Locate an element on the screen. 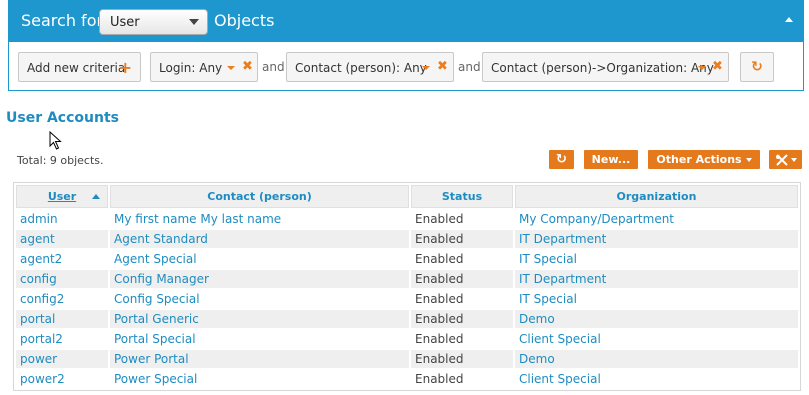  search-refresh-button: ↻ is located at coordinates (757, 67).